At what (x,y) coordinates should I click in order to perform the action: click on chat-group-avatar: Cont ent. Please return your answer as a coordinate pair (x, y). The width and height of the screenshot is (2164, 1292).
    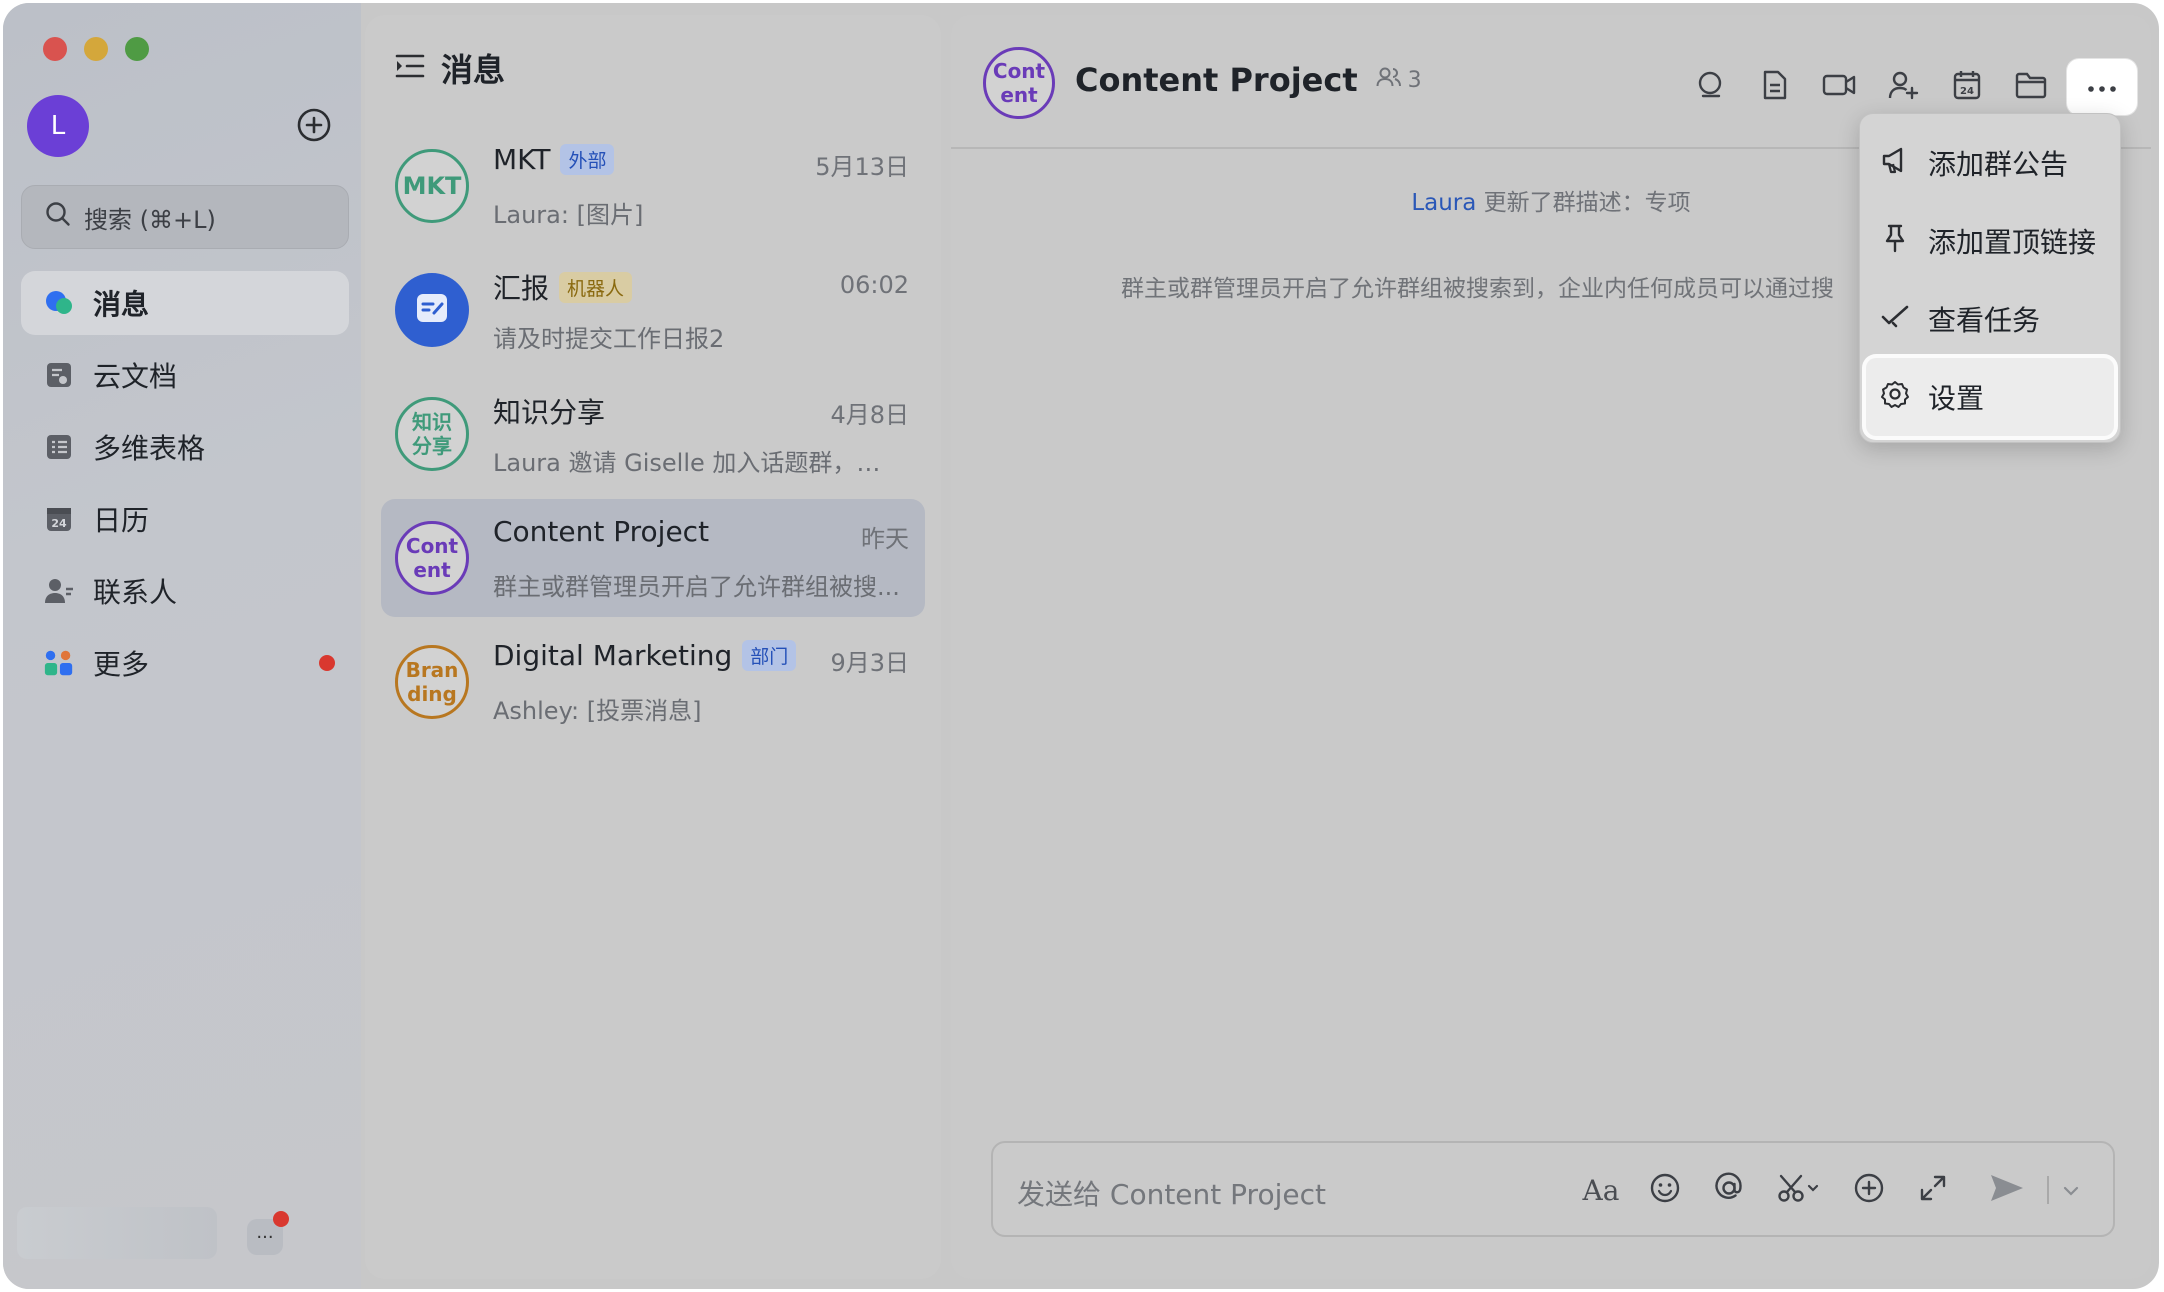
    Looking at the image, I should click on (1019, 83).